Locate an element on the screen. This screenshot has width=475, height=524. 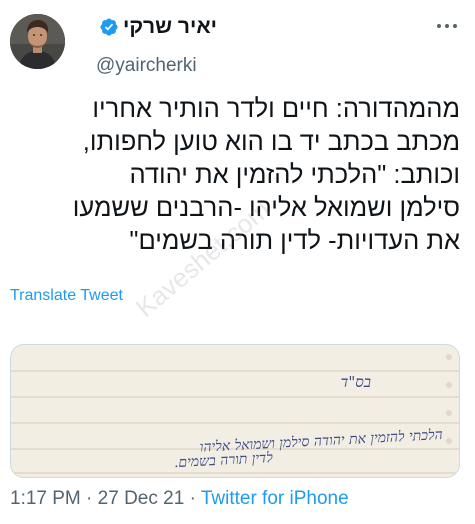
handwritten-line: בס"ד is located at coordinates (356, 382).